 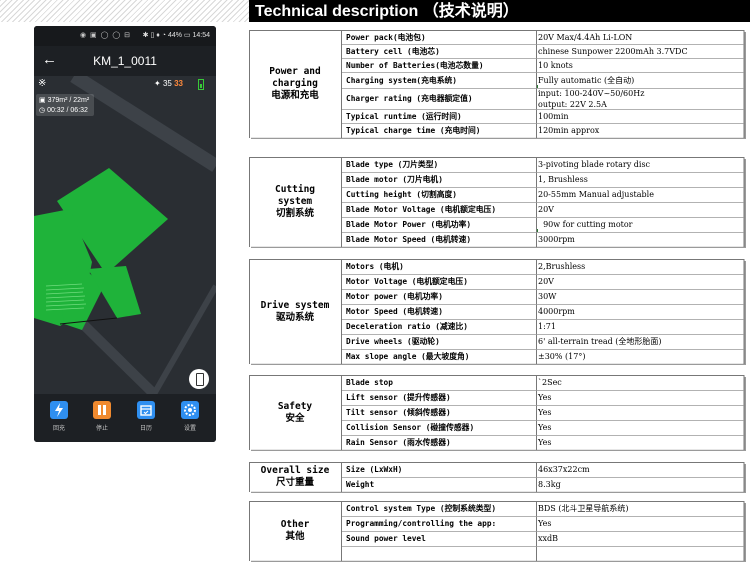 I want to click on spec-value: 3000rpm, so click(x=641, y=239).